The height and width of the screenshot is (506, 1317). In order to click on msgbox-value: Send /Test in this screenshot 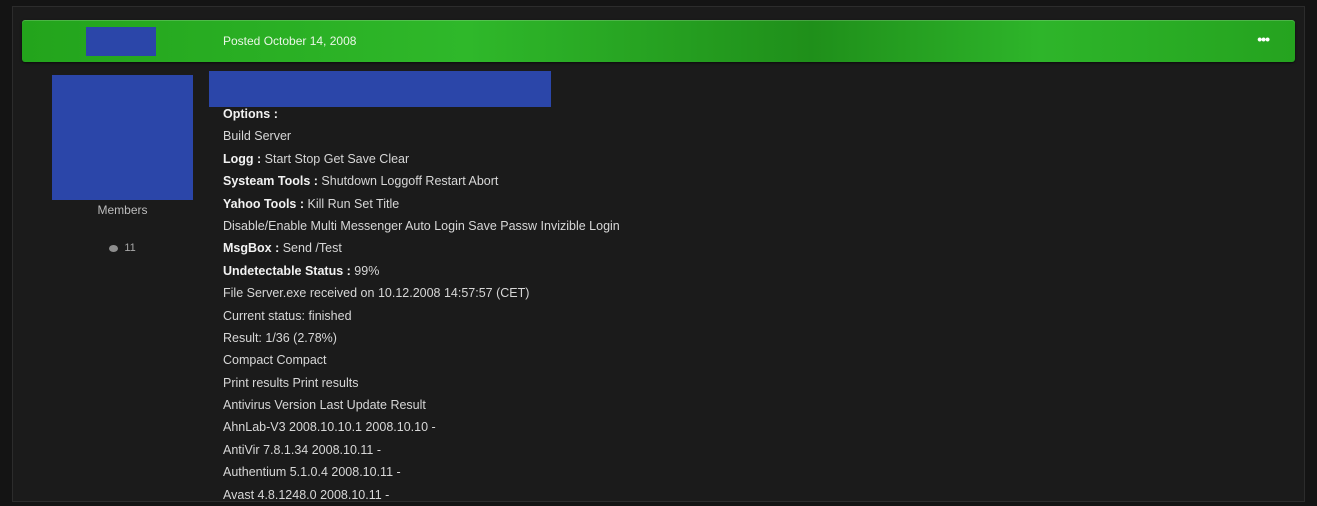, I will do `click(310, 248)`.